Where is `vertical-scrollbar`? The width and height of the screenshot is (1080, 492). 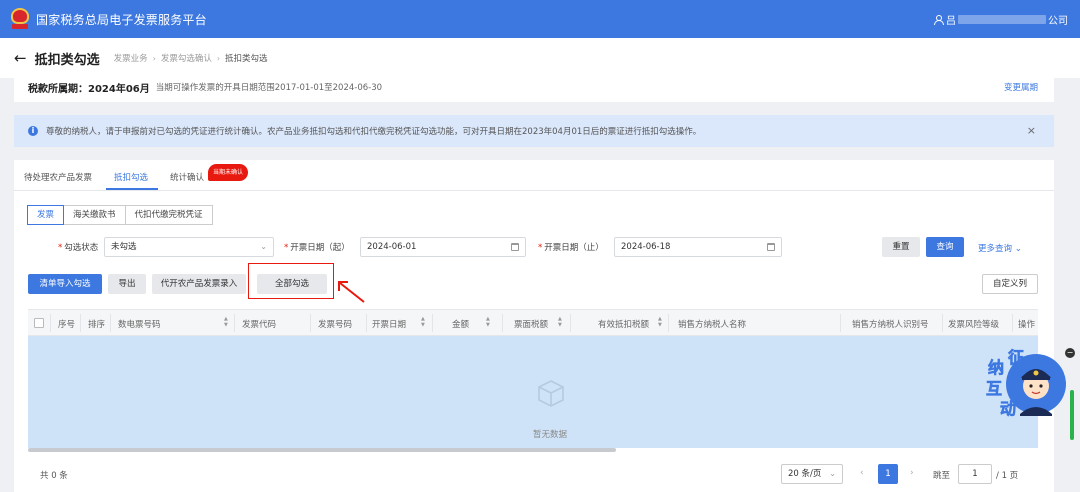
vertical-scrollbar is located at coordinates (1072, 415).